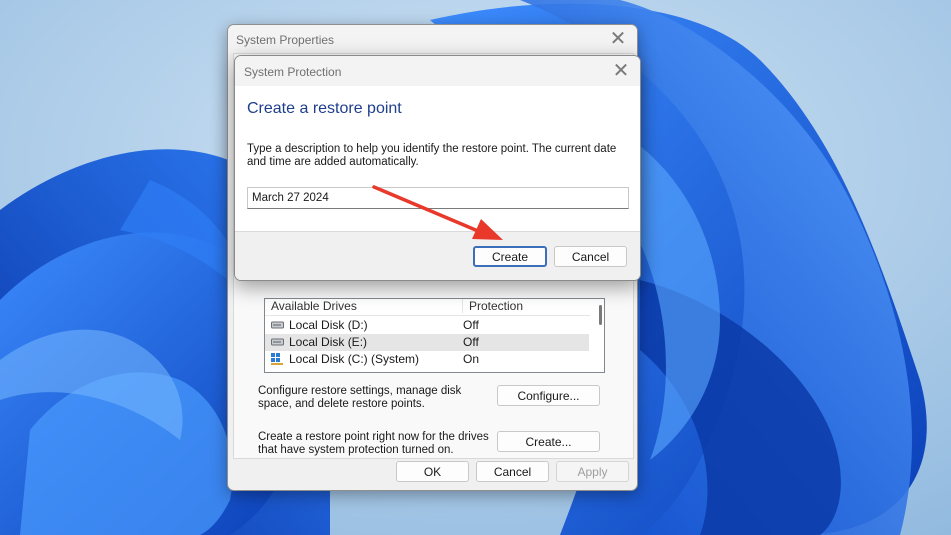 This screenshot has width=951, height=535. What do you see at coordinates (277, 359) in the screenshot?
I see `windows-drive-icon` at bounding box center [277, 359].